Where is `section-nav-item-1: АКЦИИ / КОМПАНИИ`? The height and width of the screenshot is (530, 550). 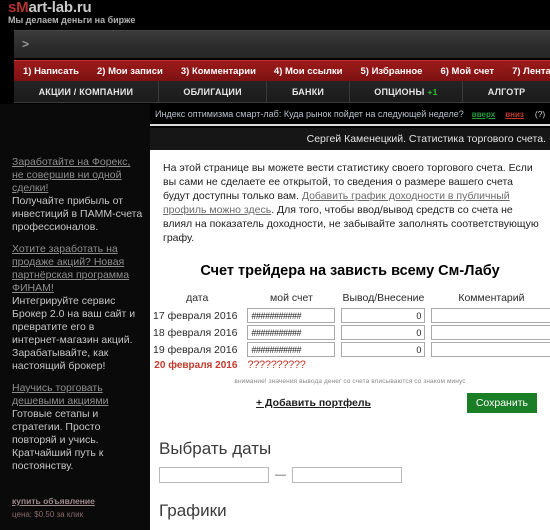
section-nav-item-1: АКЦИИ / КОМПАНИИ is located at coordinates (86, 91).